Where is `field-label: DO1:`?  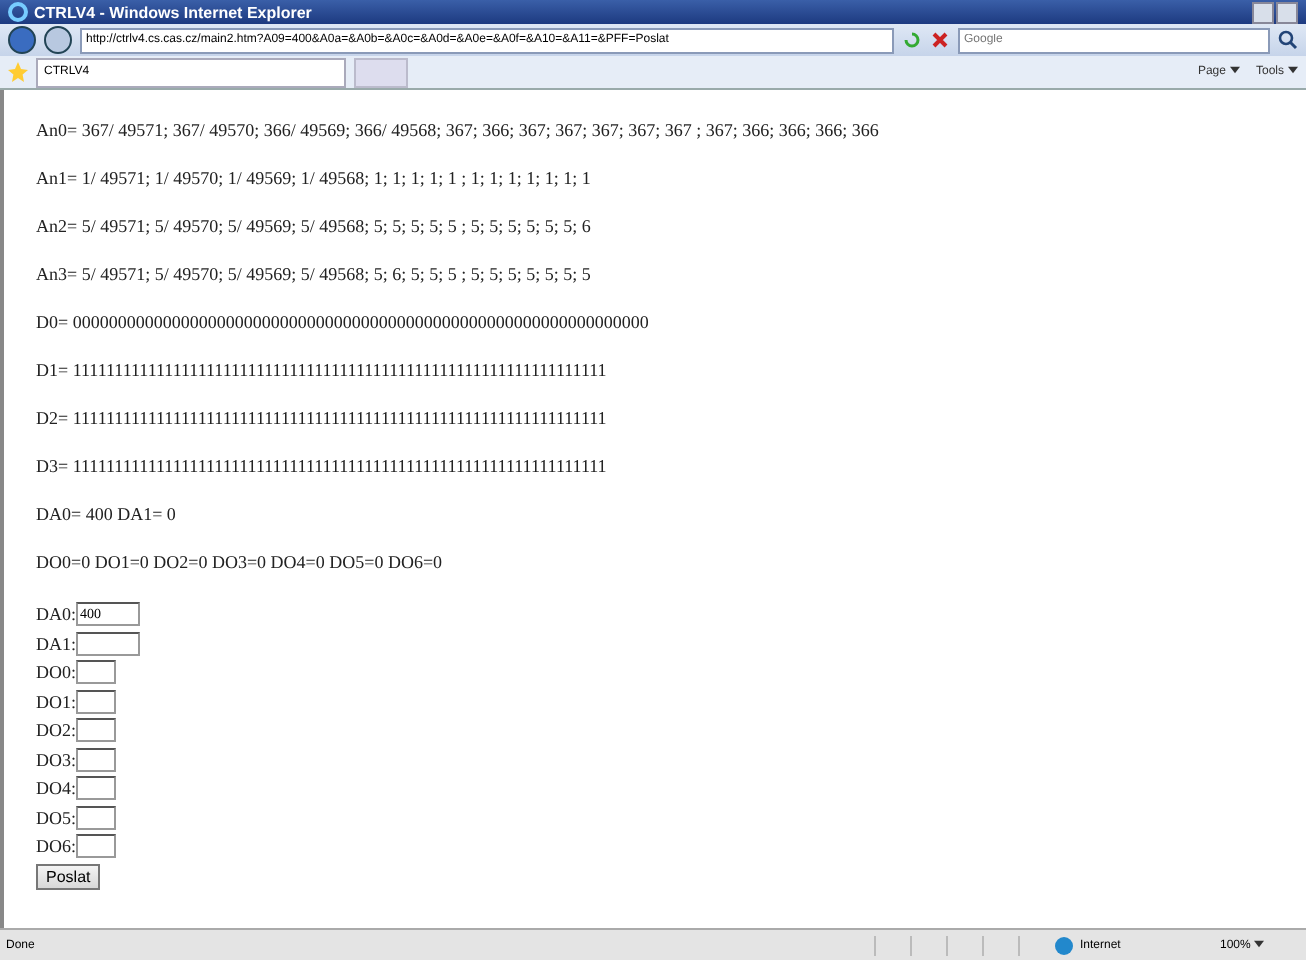 field-label: DO1: is located at coordinates (56, 701).